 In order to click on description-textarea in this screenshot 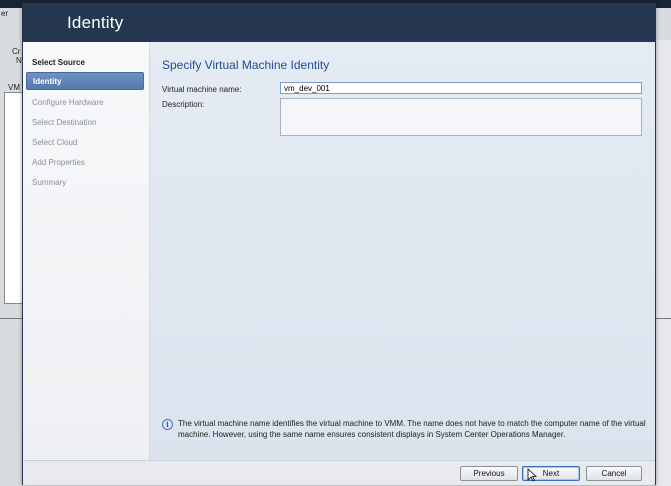, I will do `click(461, 117)`.